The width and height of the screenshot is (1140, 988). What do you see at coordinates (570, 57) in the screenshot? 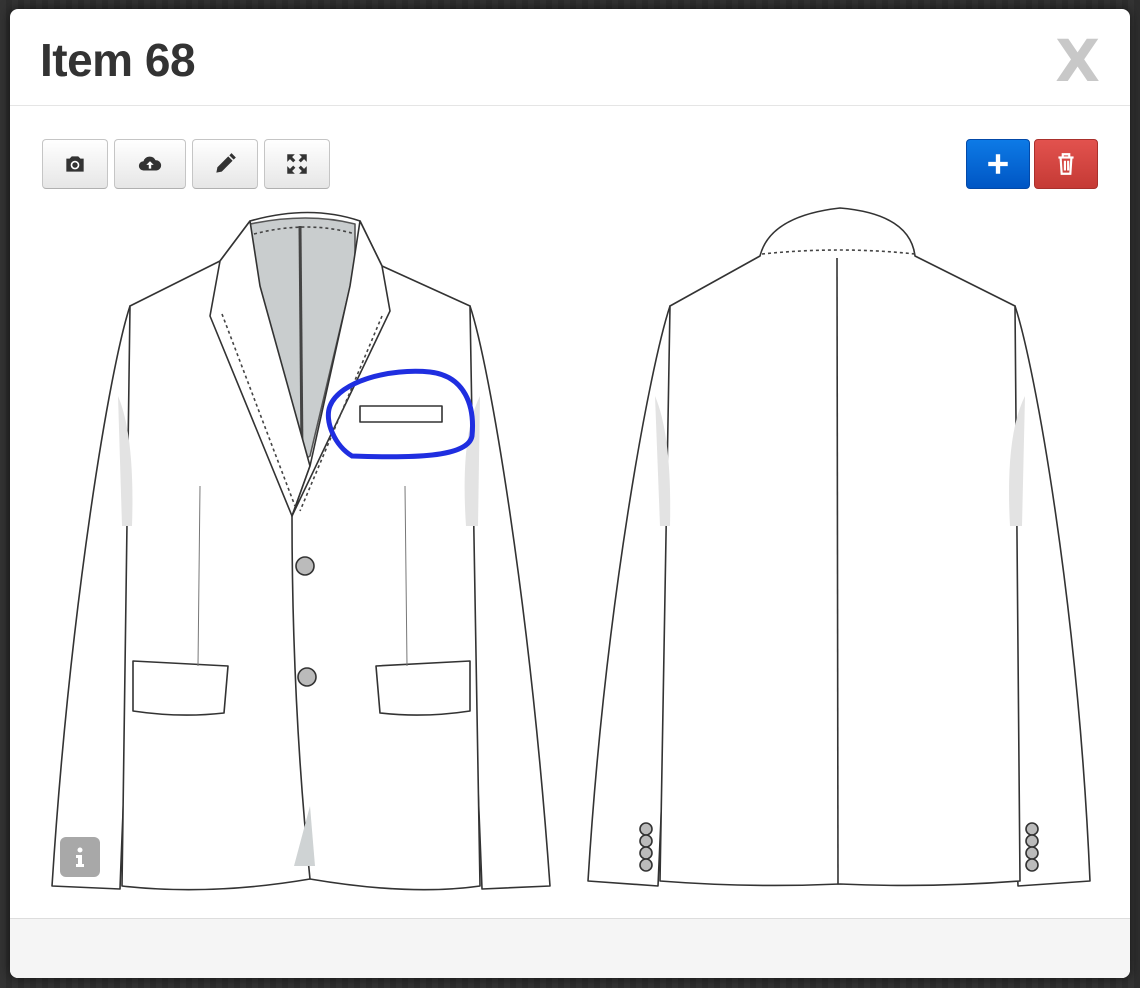
I see `modal-header: Item 68 X` at bounding box center [570, 57].